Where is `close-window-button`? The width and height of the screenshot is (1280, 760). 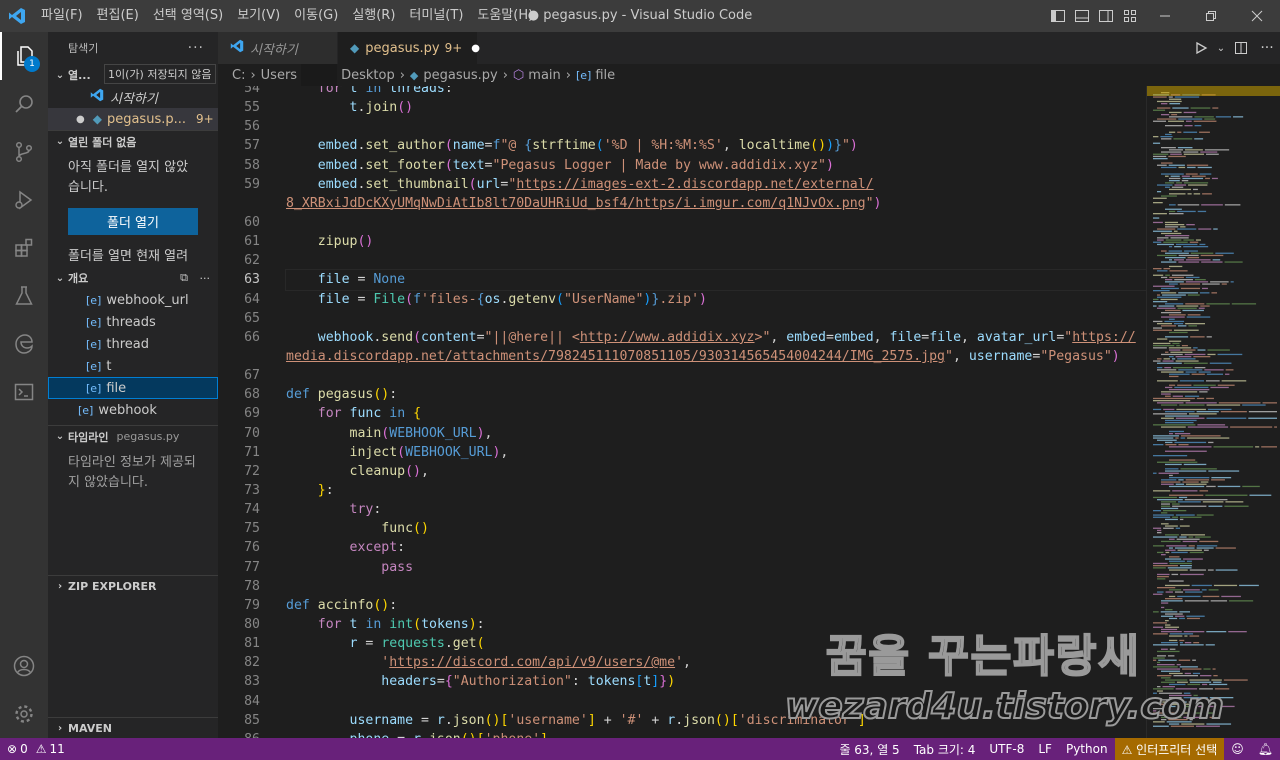 close-window-button is located at coordinates (1257, 16).